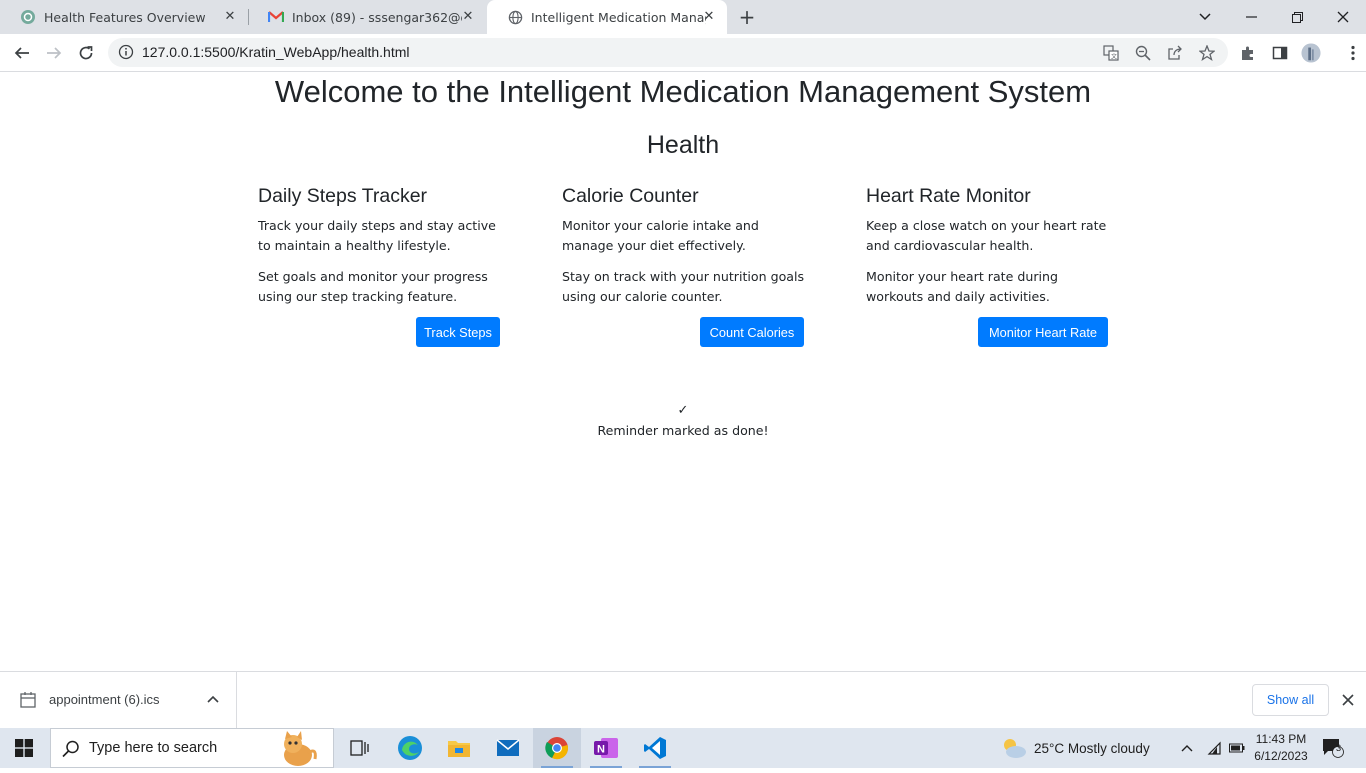 The image size is (1366, 773). What do you see at coordinates (747, 17) in the screenshot?
I see `new-tab-plus-icon: +` at bounding box center [747, 17].